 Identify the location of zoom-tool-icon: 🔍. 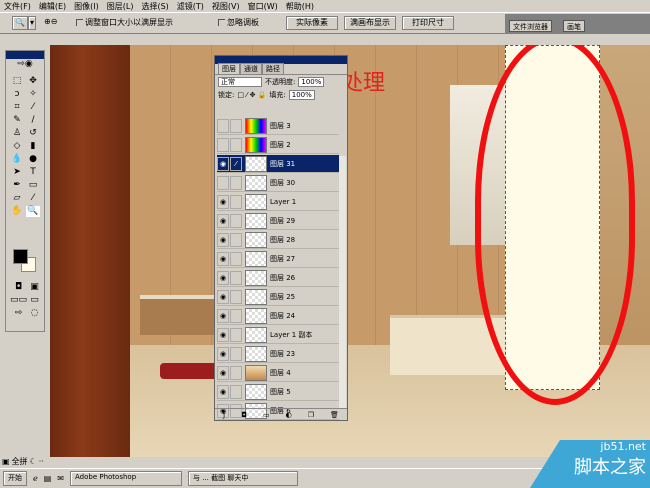
(33, 211).